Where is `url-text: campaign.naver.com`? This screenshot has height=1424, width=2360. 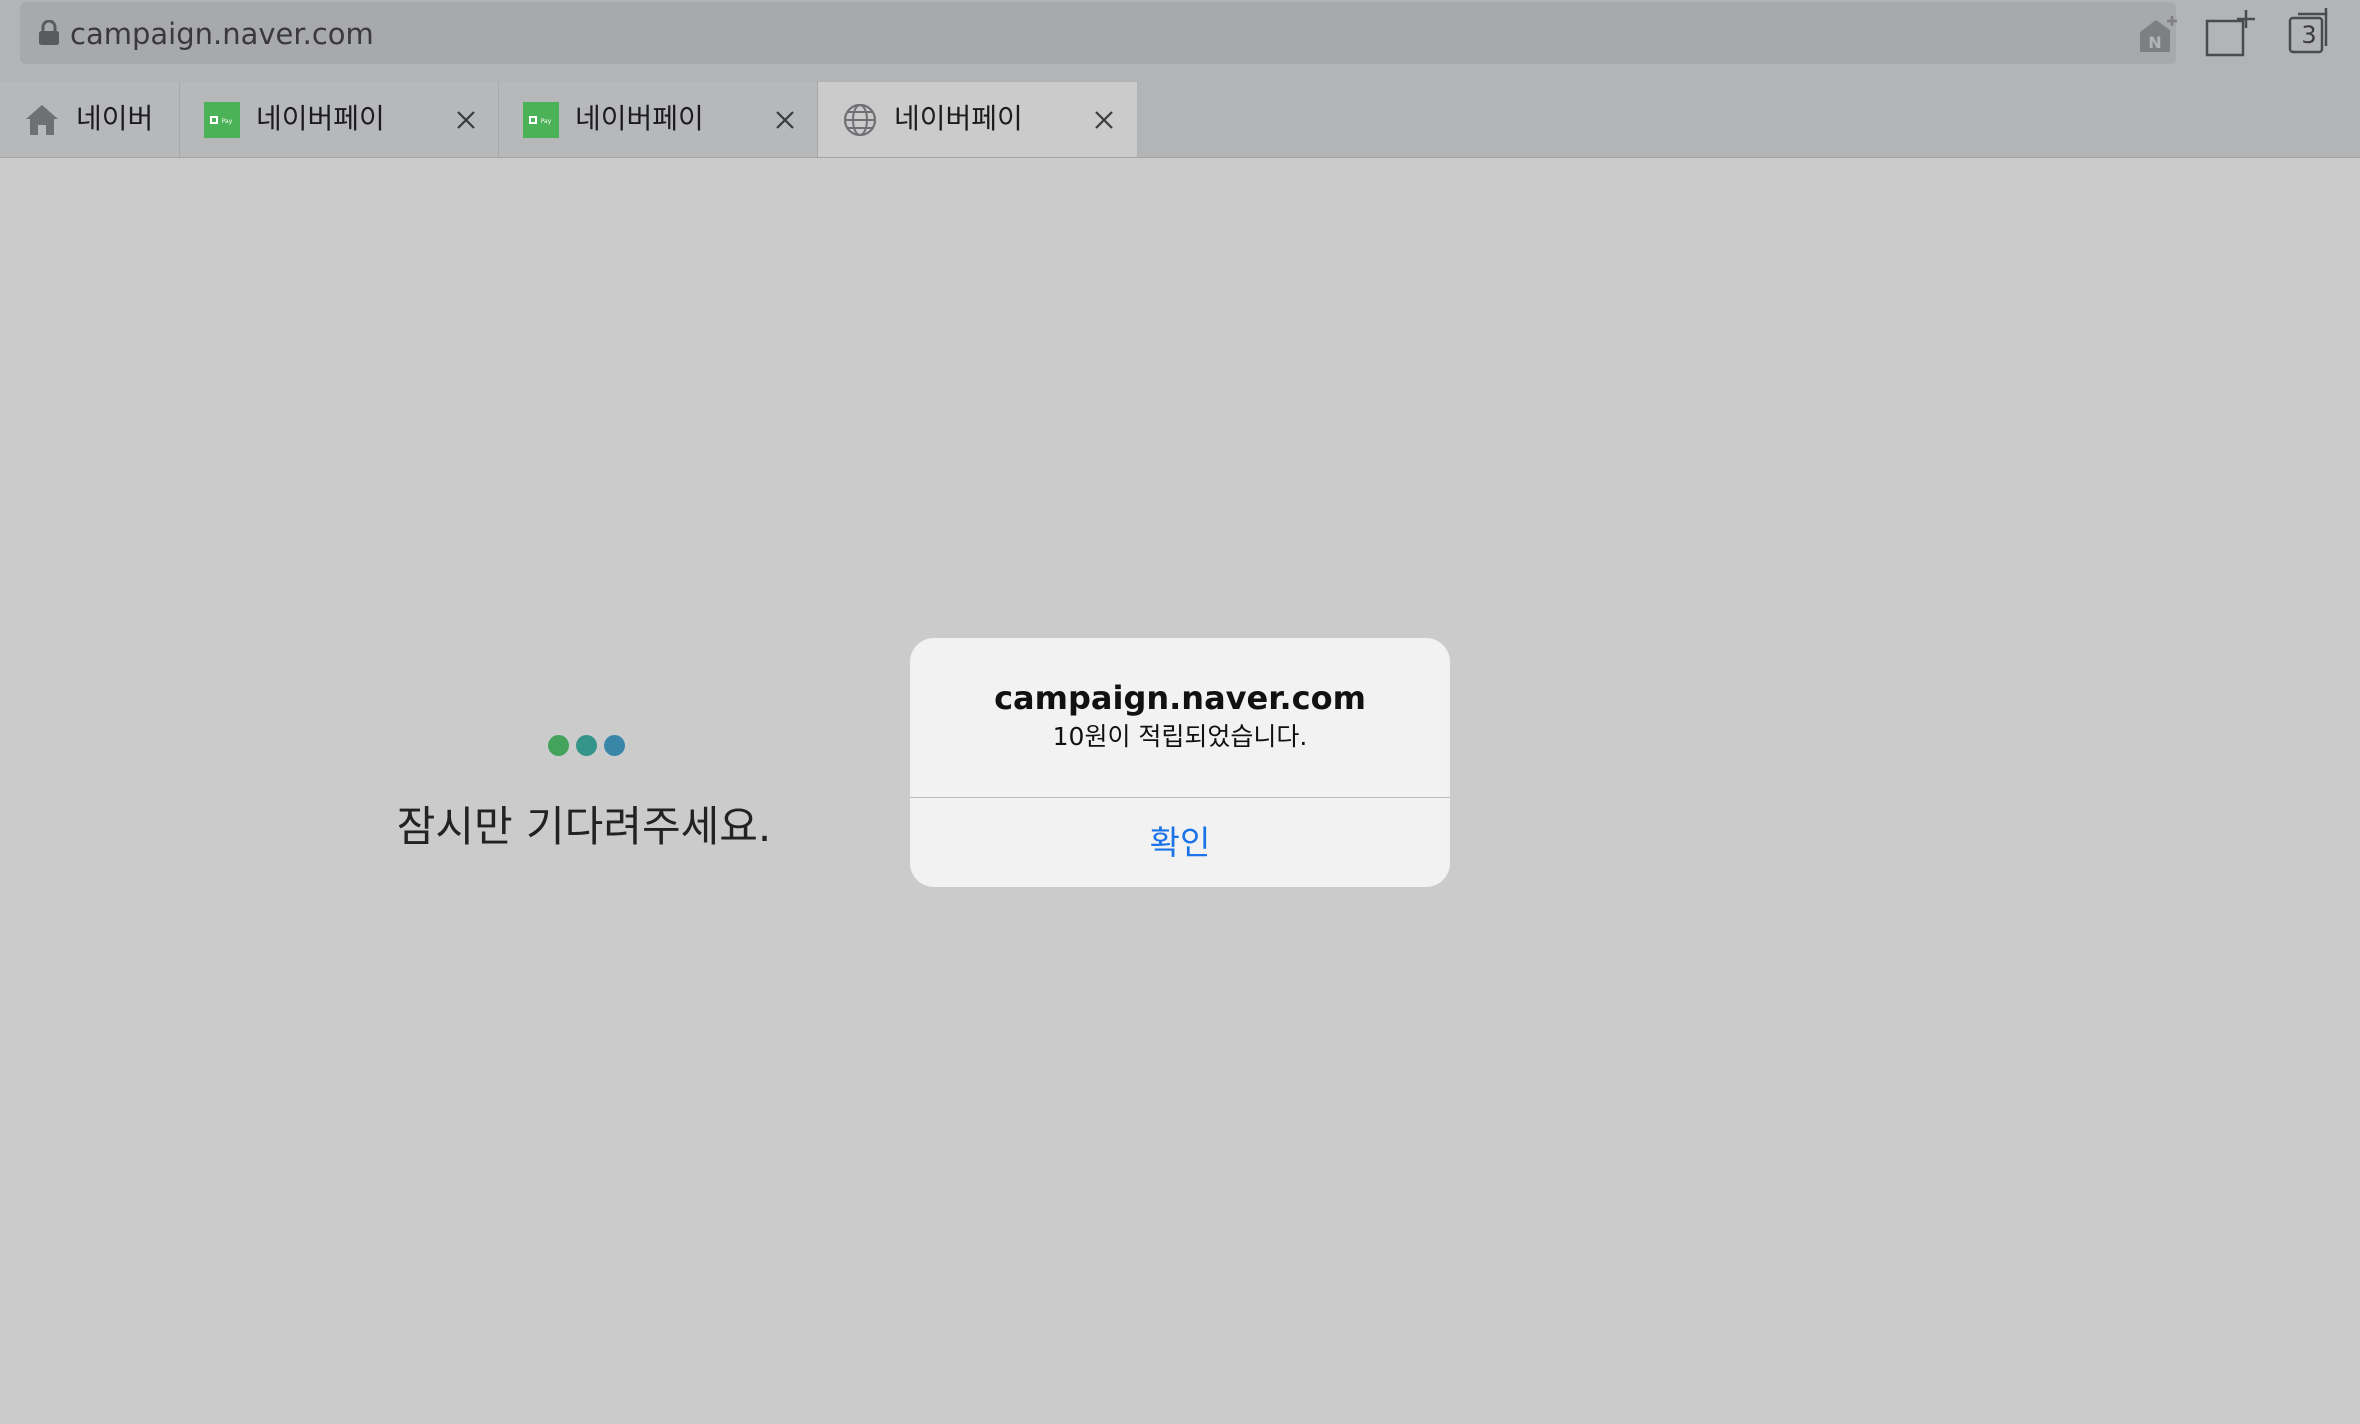 url-text: campaign.naver.com is located at coordinates (222, 34).